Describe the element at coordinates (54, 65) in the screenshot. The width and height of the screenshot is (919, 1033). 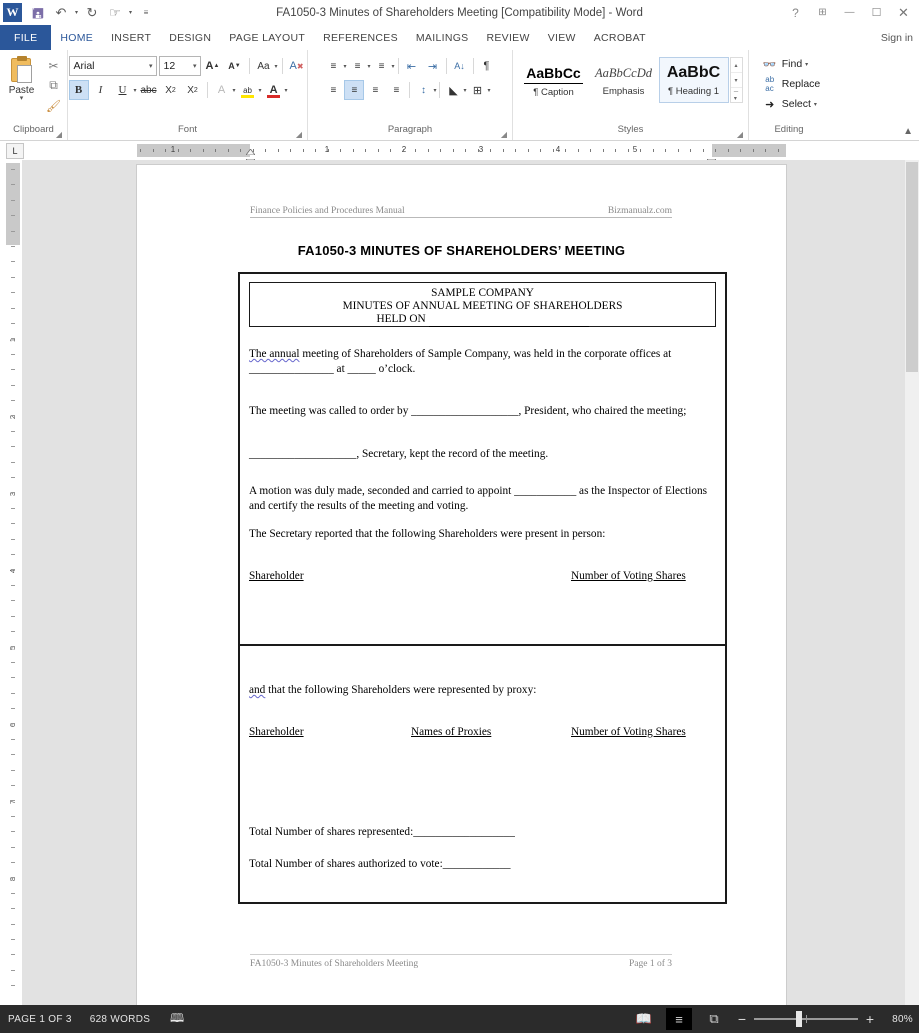
I see `cut-icon: ✂` at that location.